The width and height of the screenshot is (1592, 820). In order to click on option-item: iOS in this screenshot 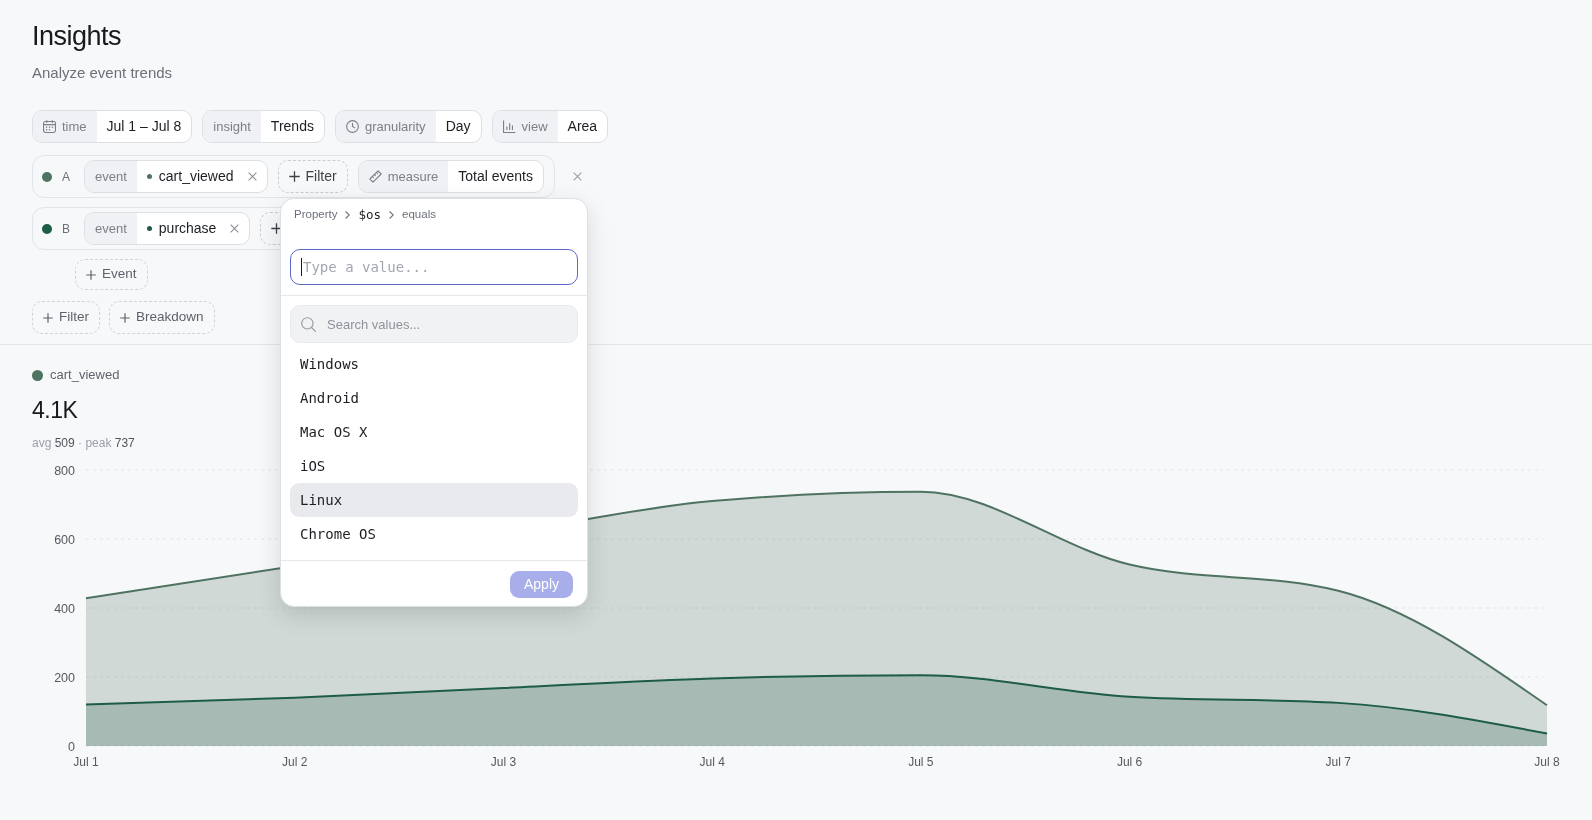, I will do `click(434, 466)`.